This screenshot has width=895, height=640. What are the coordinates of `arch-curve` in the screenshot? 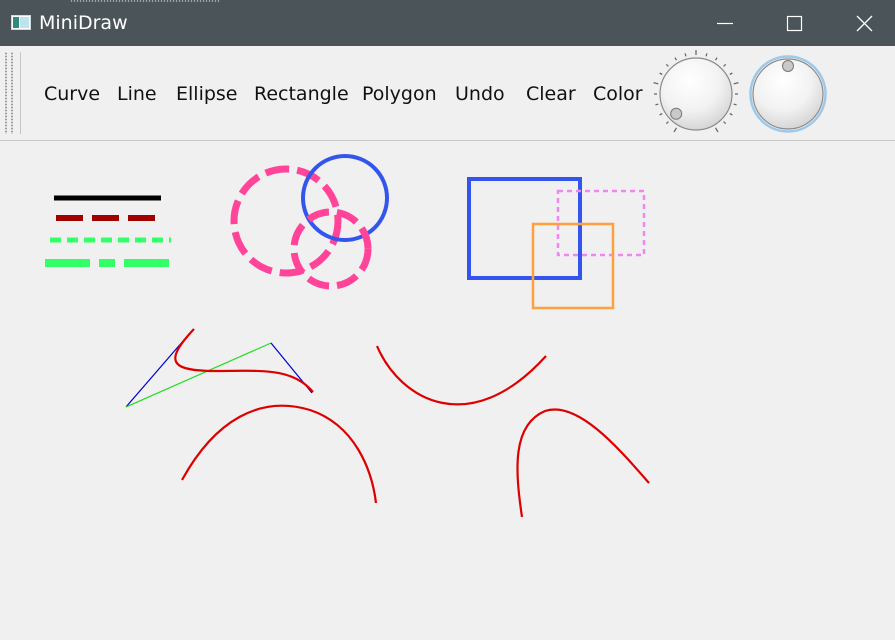 It's located at (279, 454).